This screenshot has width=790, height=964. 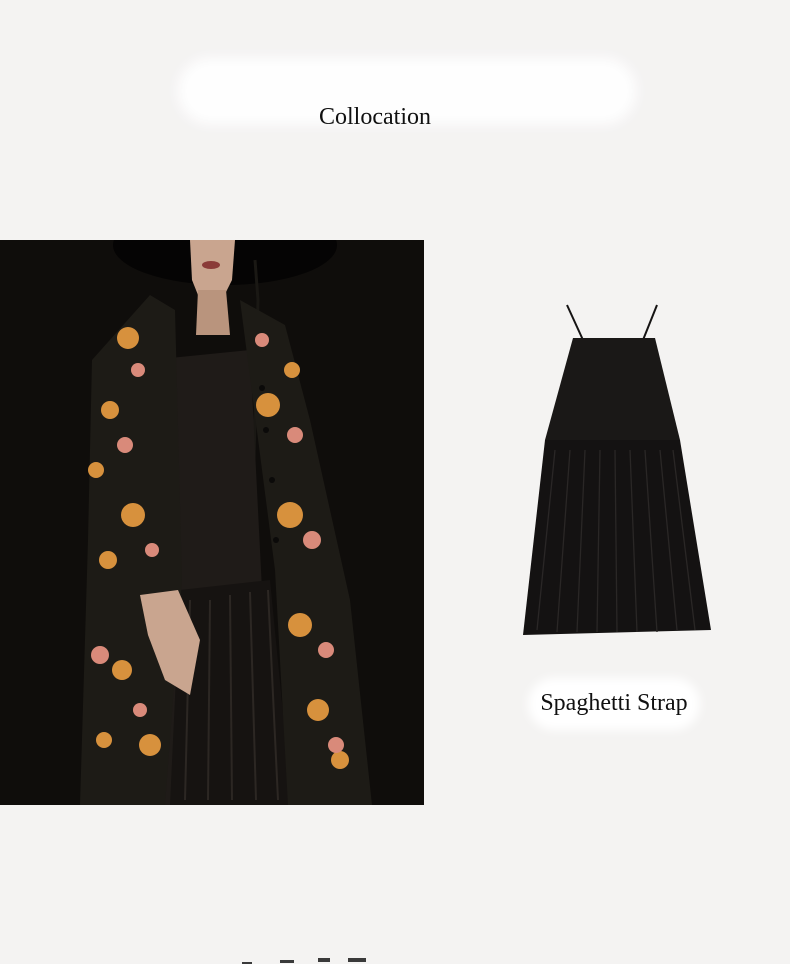 What do you see at coordinates (615, 475) in the screenshot?
I see `product-photo` at bounding box center [615, 475].